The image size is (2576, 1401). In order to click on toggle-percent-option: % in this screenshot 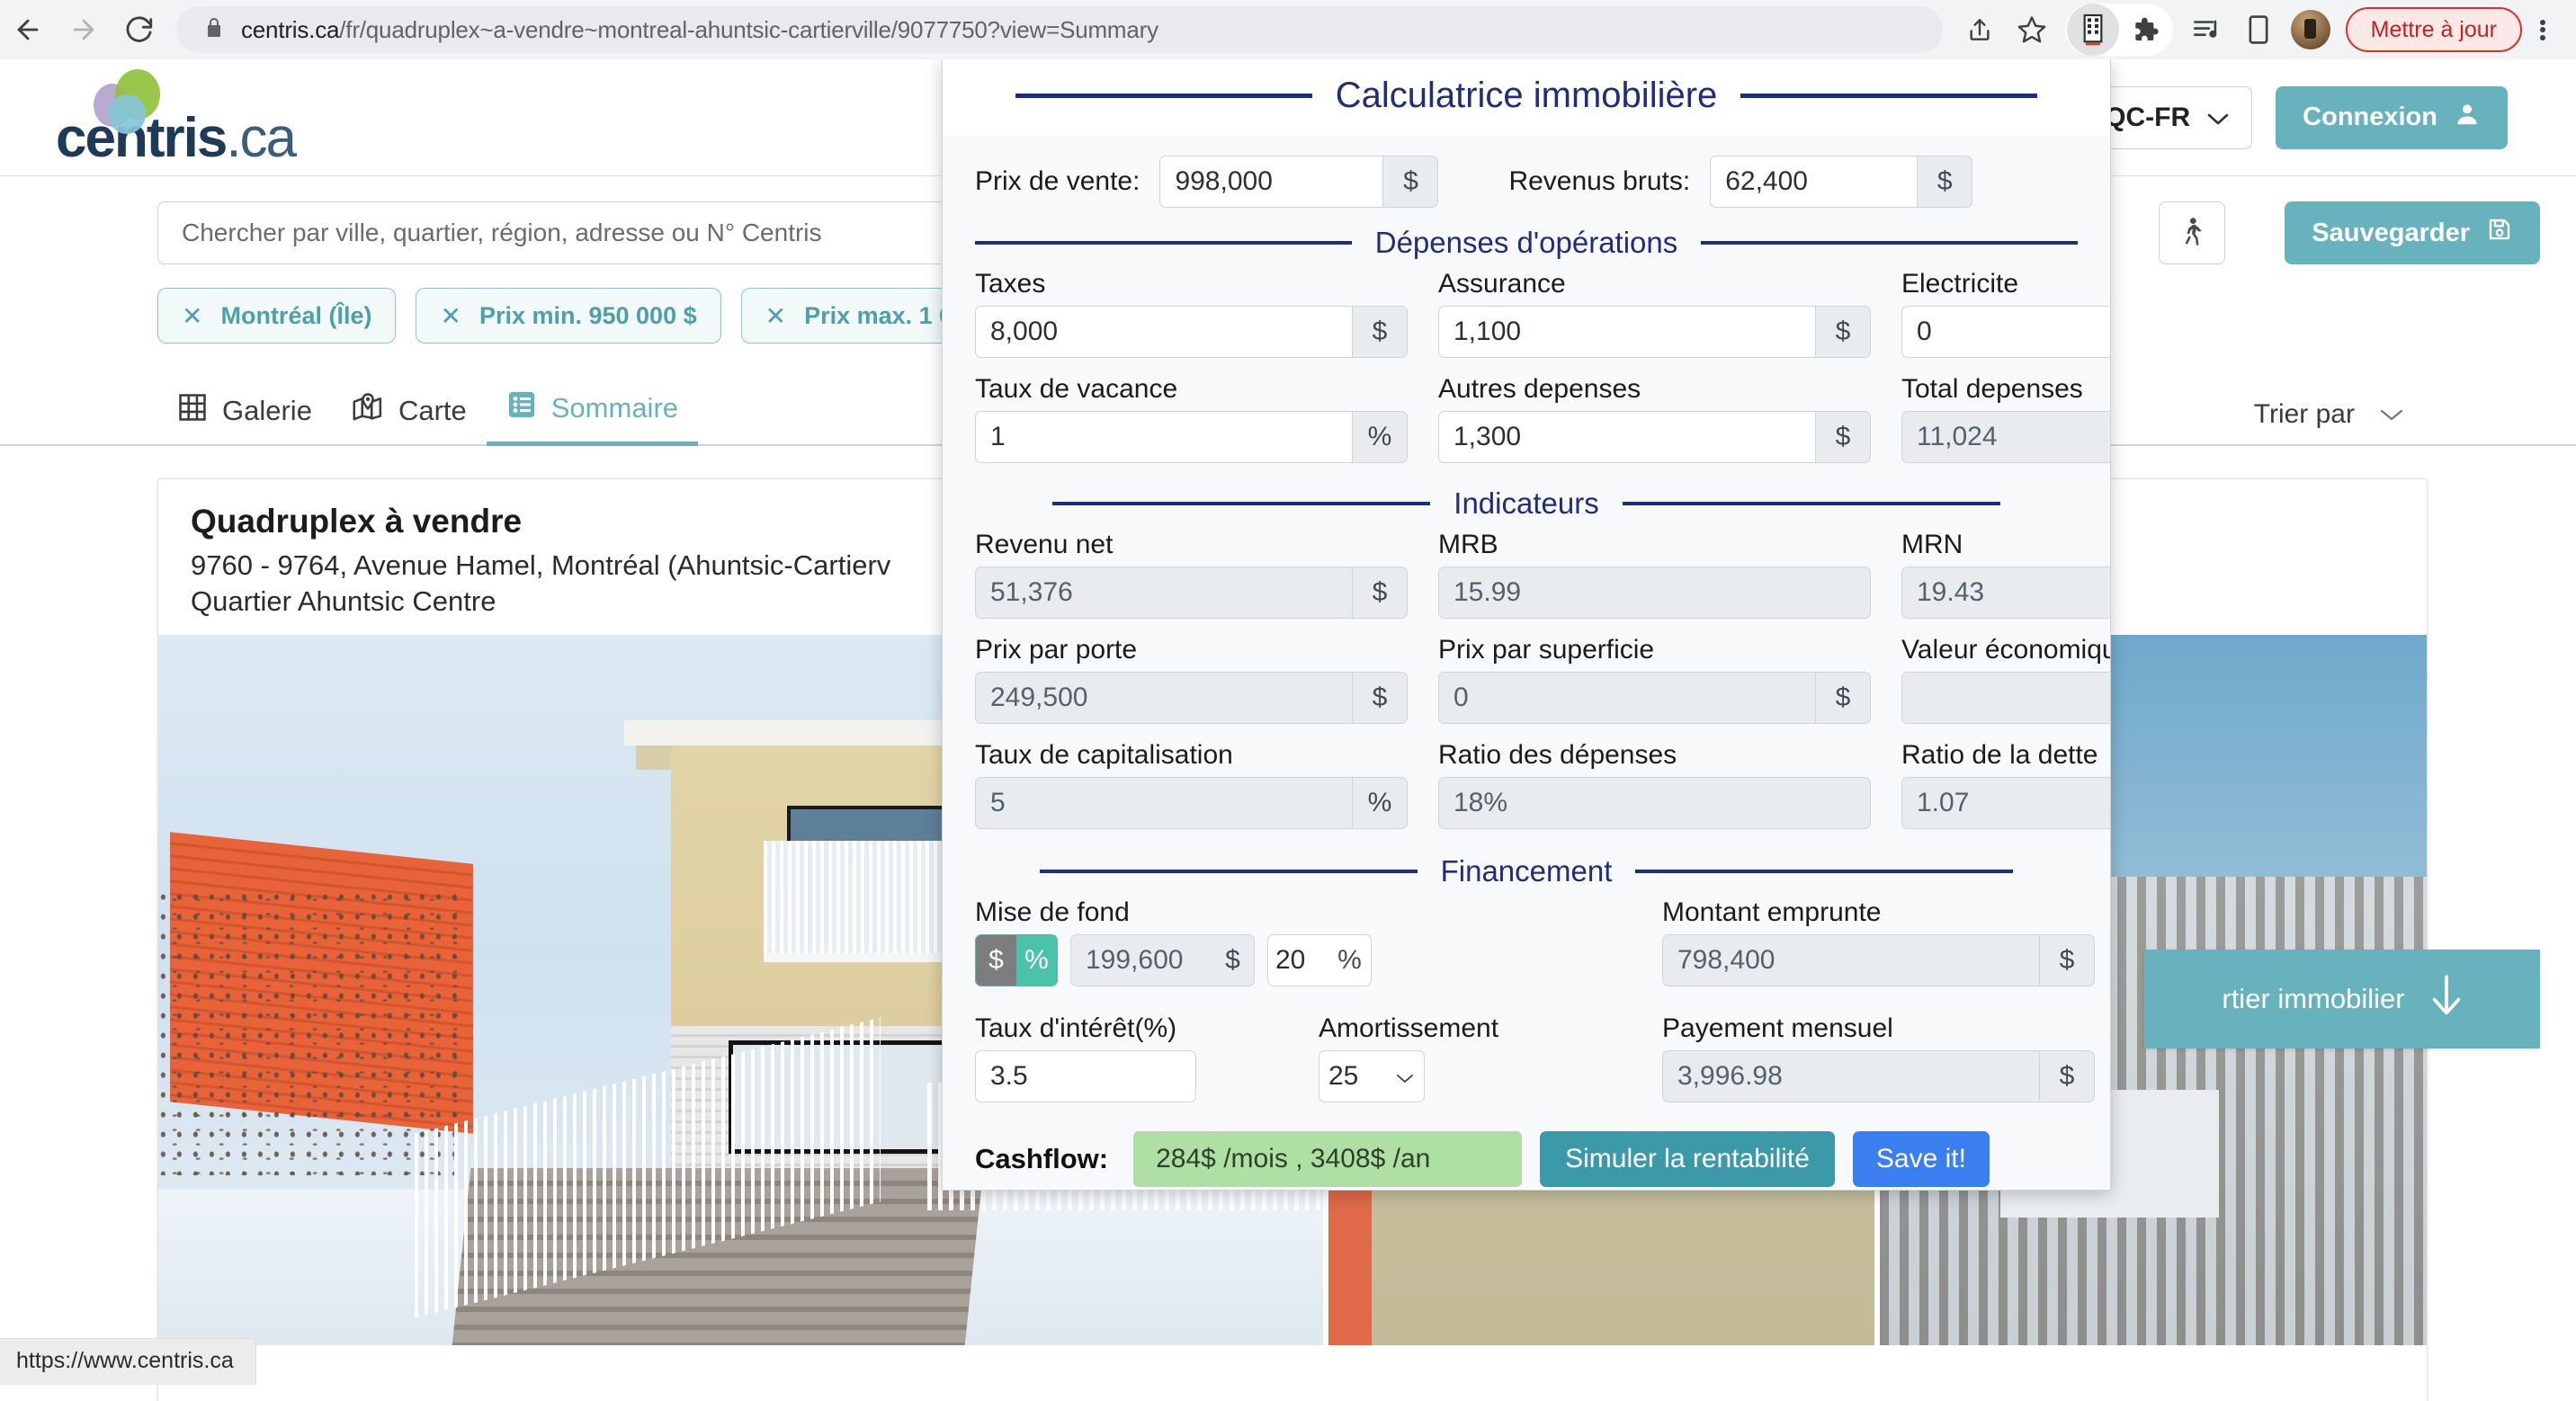, I will do `click(1036, 961)`.